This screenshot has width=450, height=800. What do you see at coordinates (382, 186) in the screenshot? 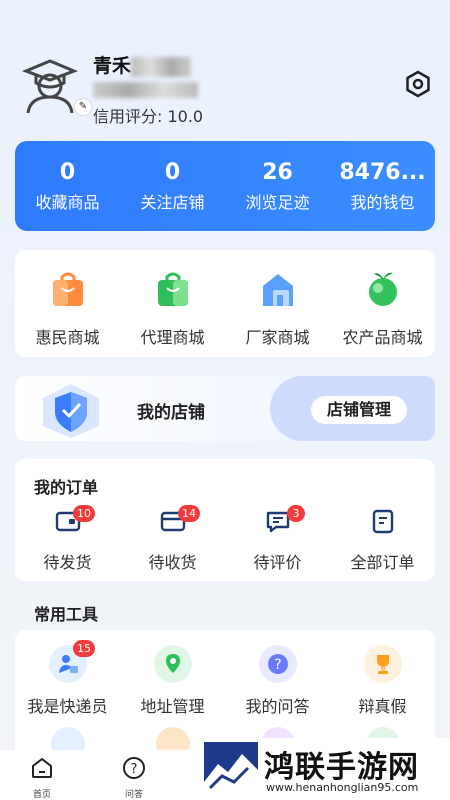
I see `stat-wallet: 8476... 我的钱包` at bounding box center [382, 186].